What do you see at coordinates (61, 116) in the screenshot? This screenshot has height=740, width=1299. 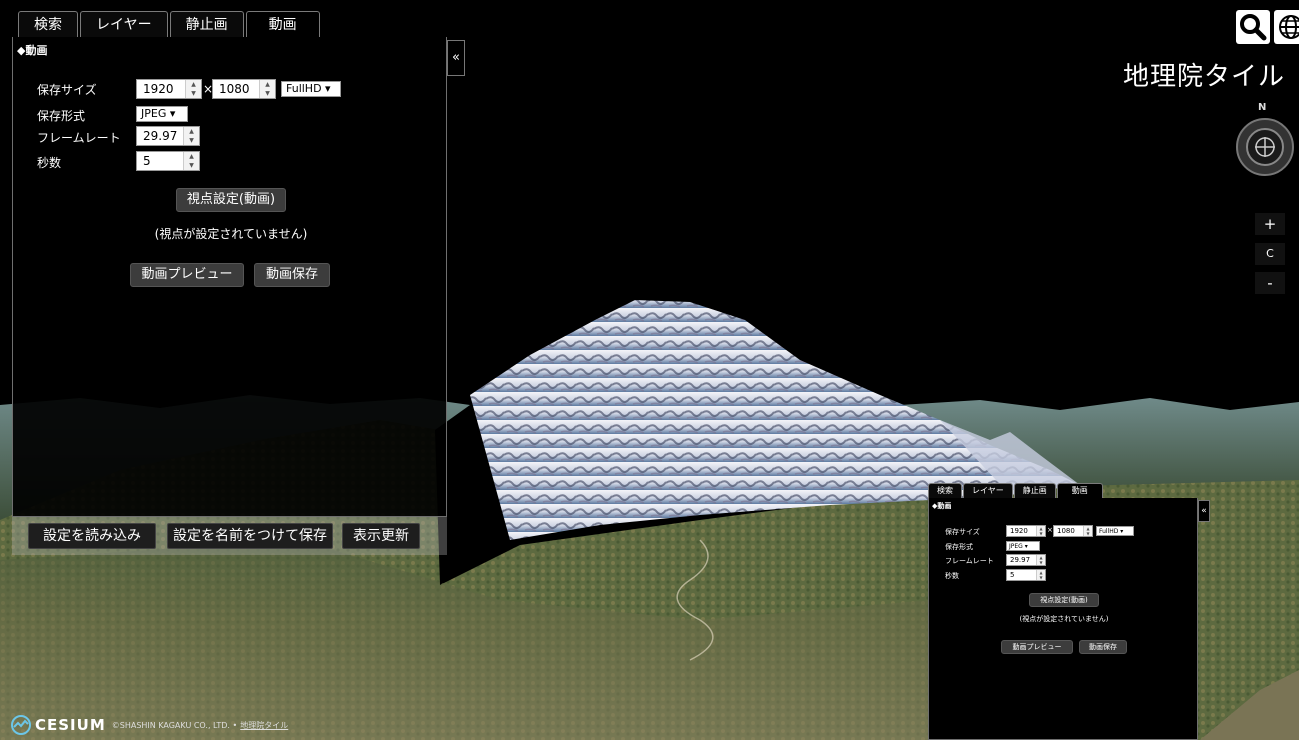 I see `format-label: 保存形式` at bounding box center [61, 116].